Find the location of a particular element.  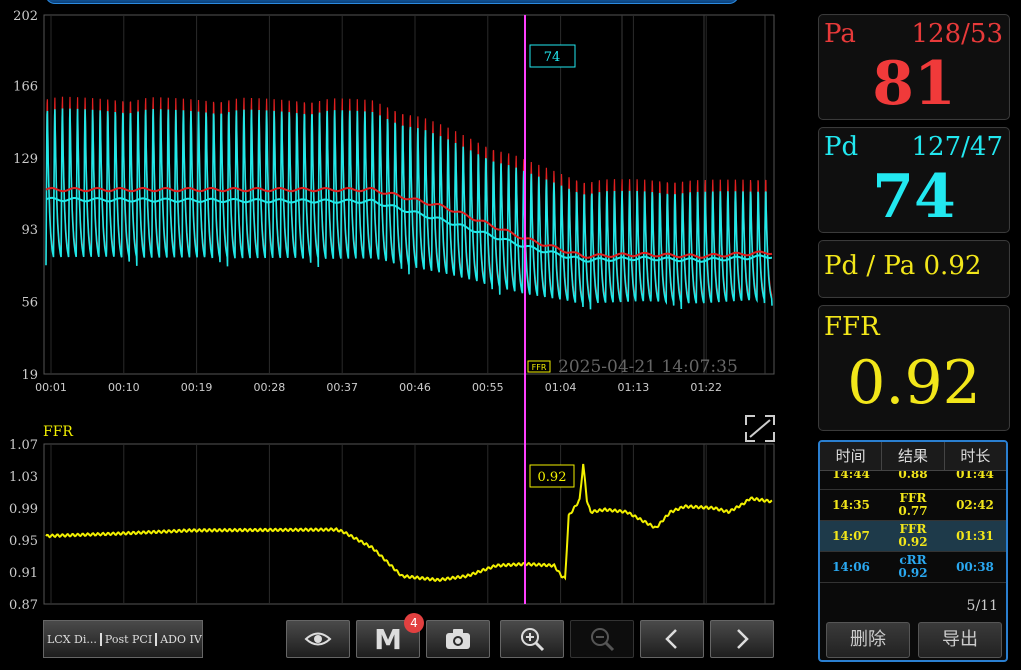

pa-systolic-diastolic: 128/53 is located at coordinates (957, 34).